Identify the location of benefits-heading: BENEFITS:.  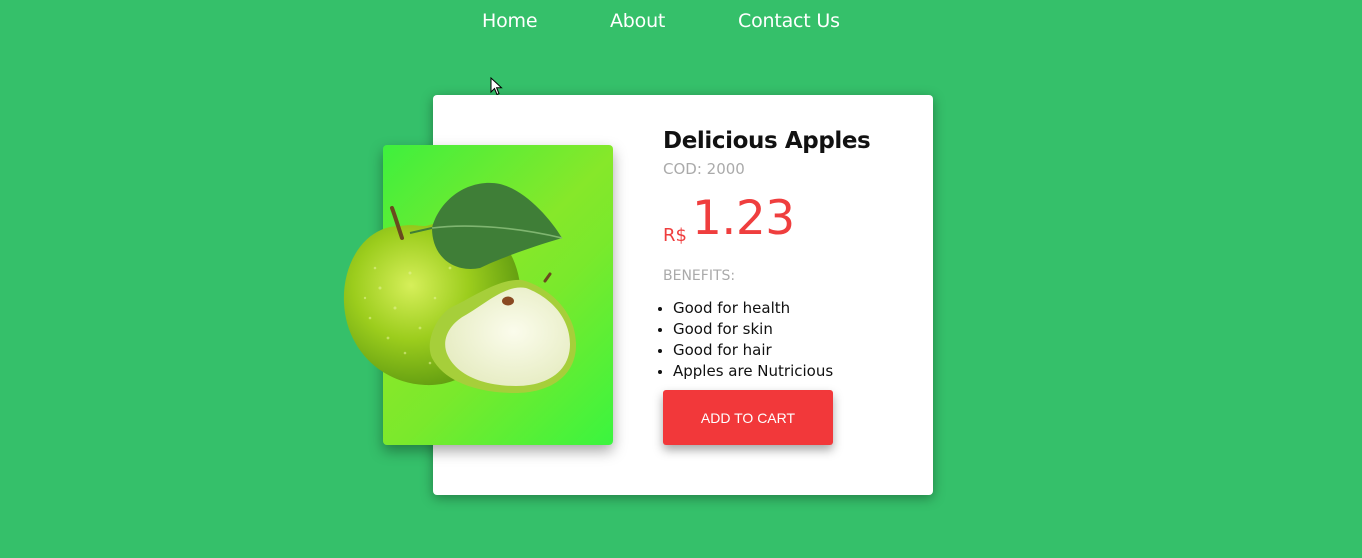
(699, 276).